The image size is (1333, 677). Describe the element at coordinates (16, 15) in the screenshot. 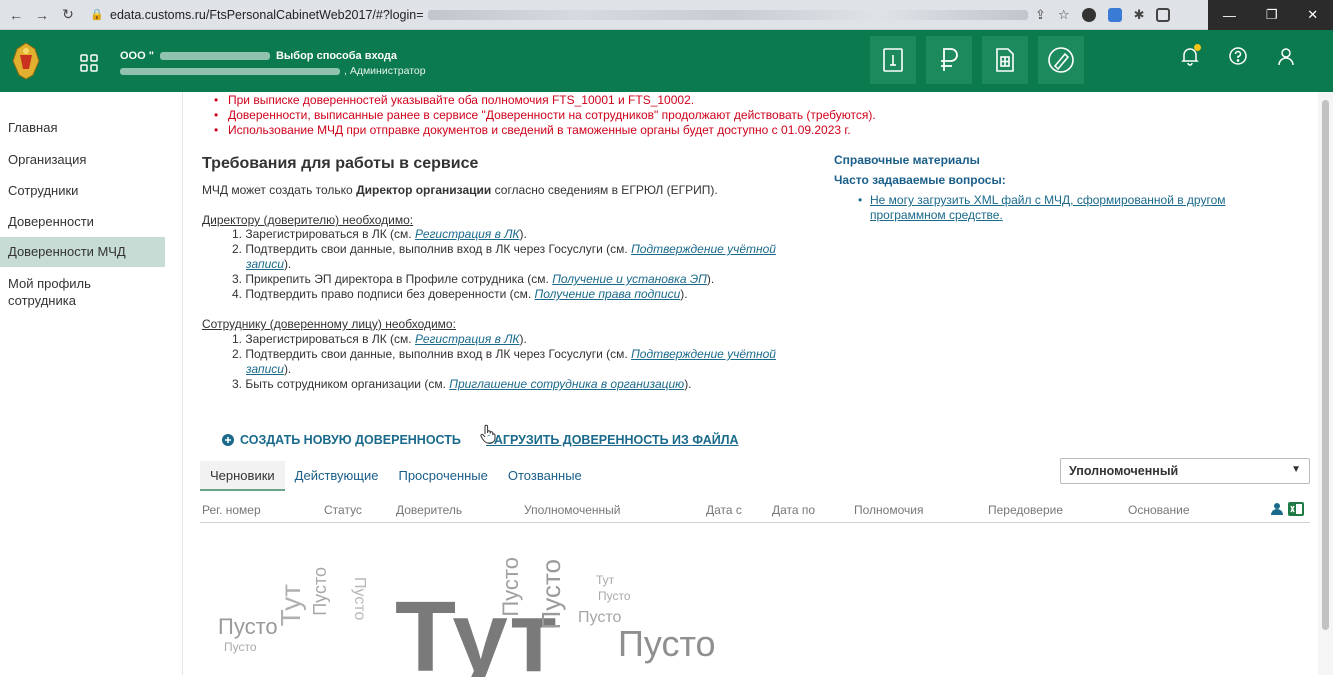

I see `back-icon: ←` at that location.